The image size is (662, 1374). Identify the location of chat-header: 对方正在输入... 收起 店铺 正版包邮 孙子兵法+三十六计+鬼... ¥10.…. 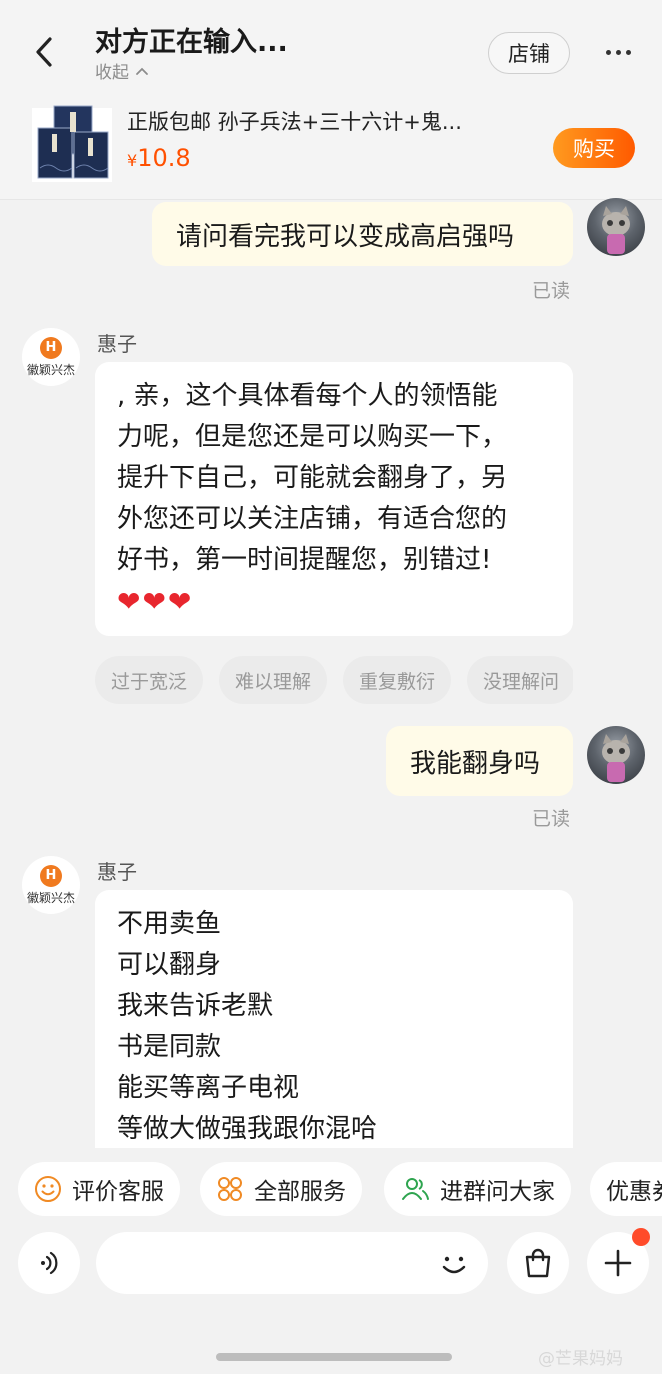
(331, 100).